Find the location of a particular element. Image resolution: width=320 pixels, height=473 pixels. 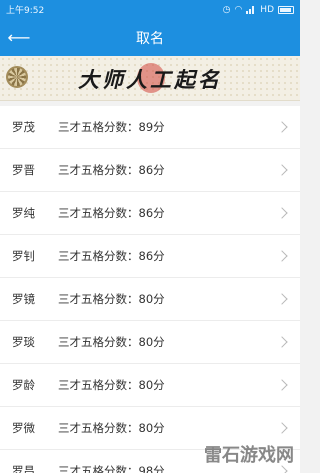

name-text: 罗镜 is located at coordinates (23, 299).